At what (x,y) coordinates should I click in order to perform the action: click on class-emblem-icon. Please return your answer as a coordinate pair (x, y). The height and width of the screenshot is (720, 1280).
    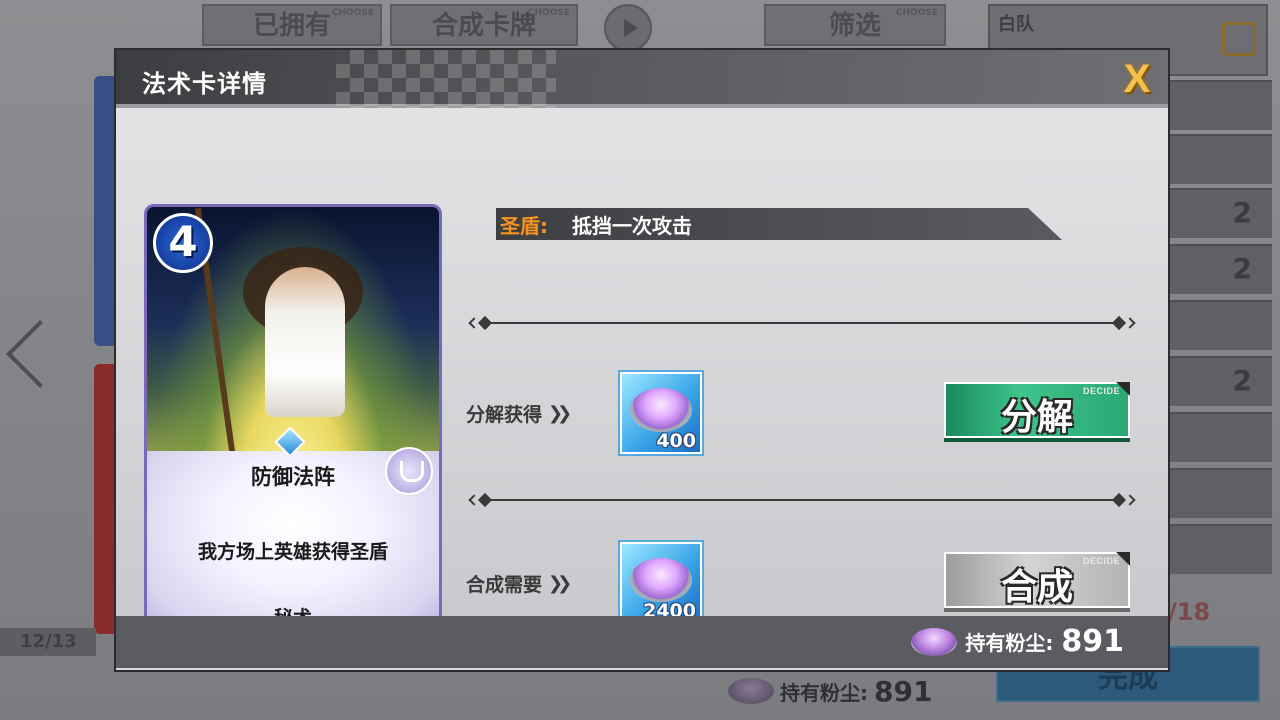
    Looking at the image, I should click on (409, 471).